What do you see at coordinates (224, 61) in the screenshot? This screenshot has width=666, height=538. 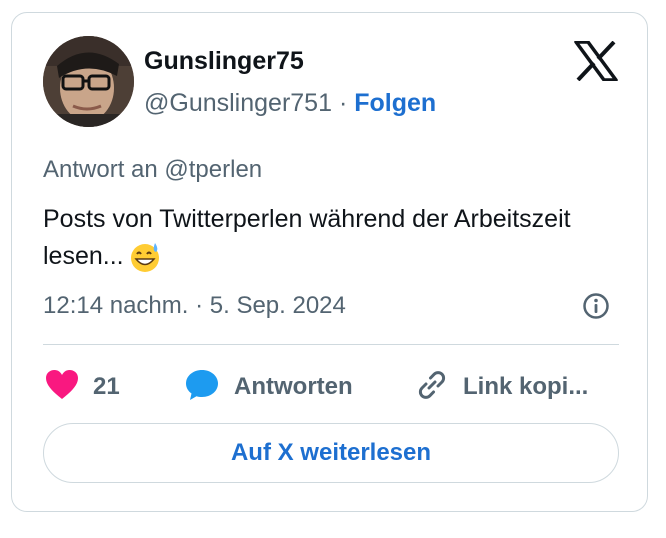 I see `author-name: Gunslinger75` at bounding box center [224, 61].